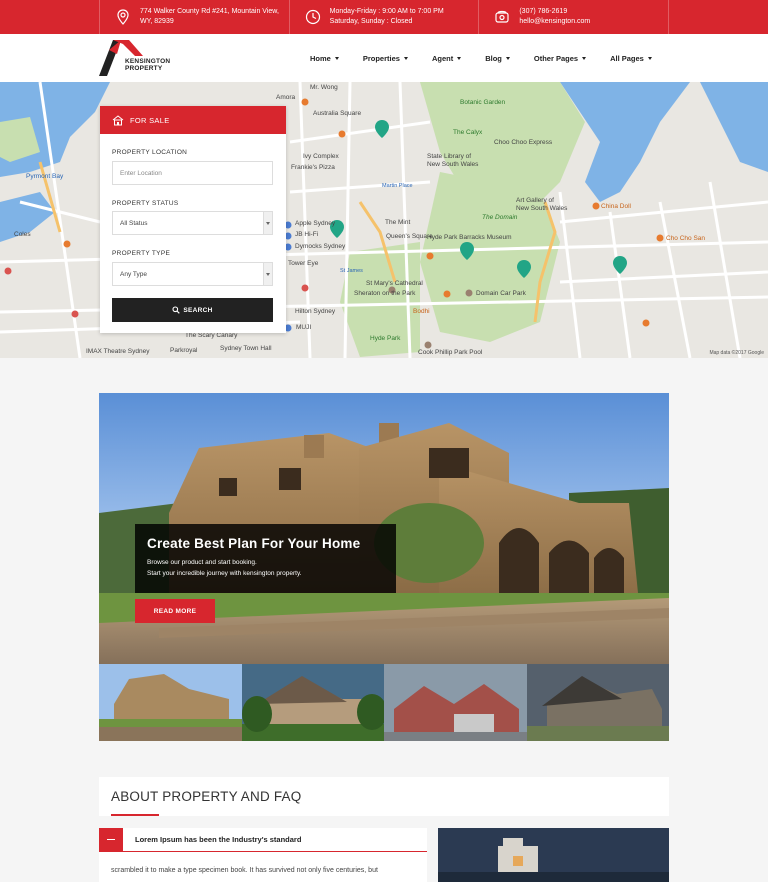 The image size is (768, 882). Describe the element at coordinates (736, 353) in the screenshot. I see `map-credit: Map data ©2017 Google` at that location.